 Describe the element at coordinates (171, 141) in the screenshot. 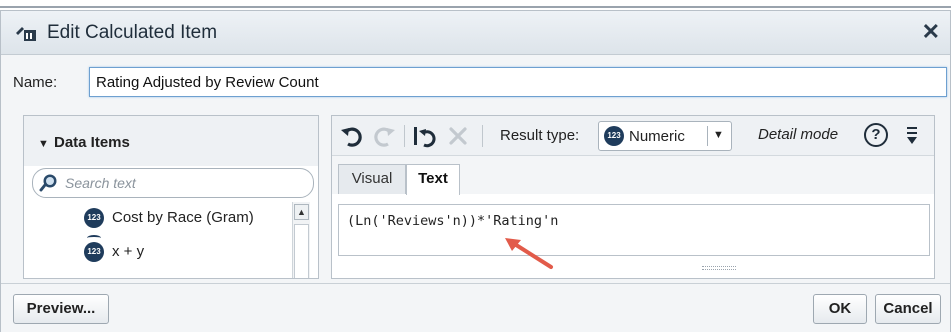

I see `data-items-header: ▼ Data Items` at that location.